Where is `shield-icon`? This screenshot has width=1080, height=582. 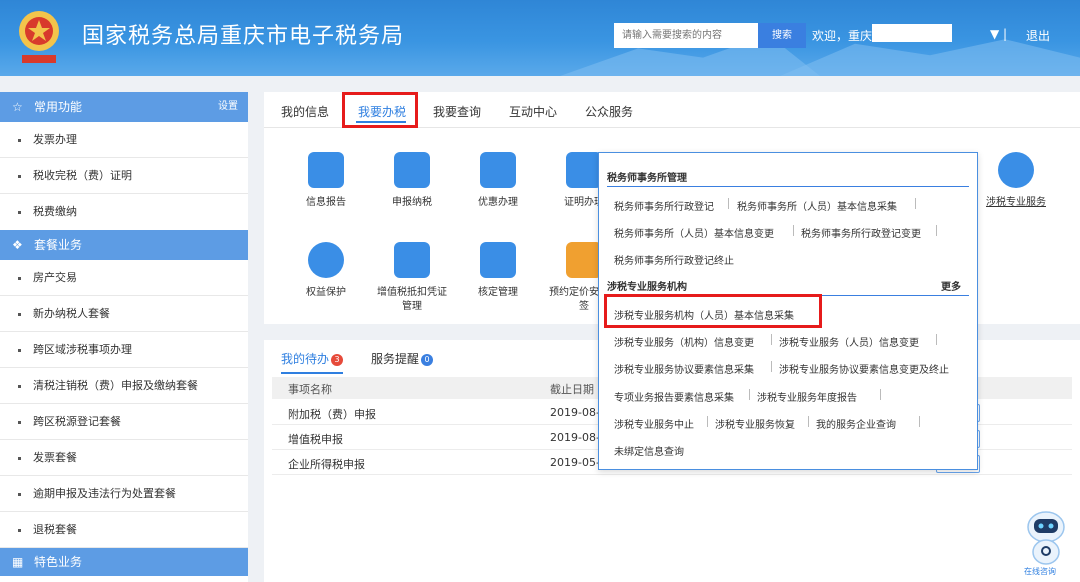
shield-icon is located at coordinates (326, 260).